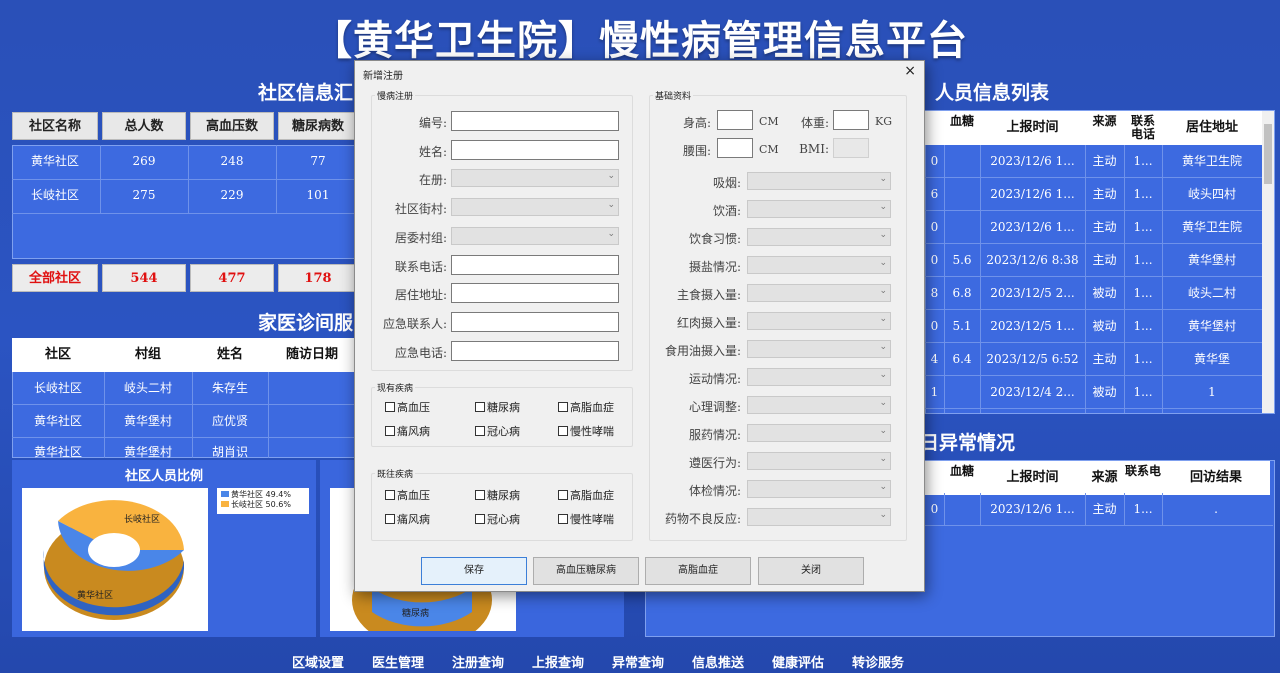  I want to click on family-header-cell: 姓名, so click(230, 355).